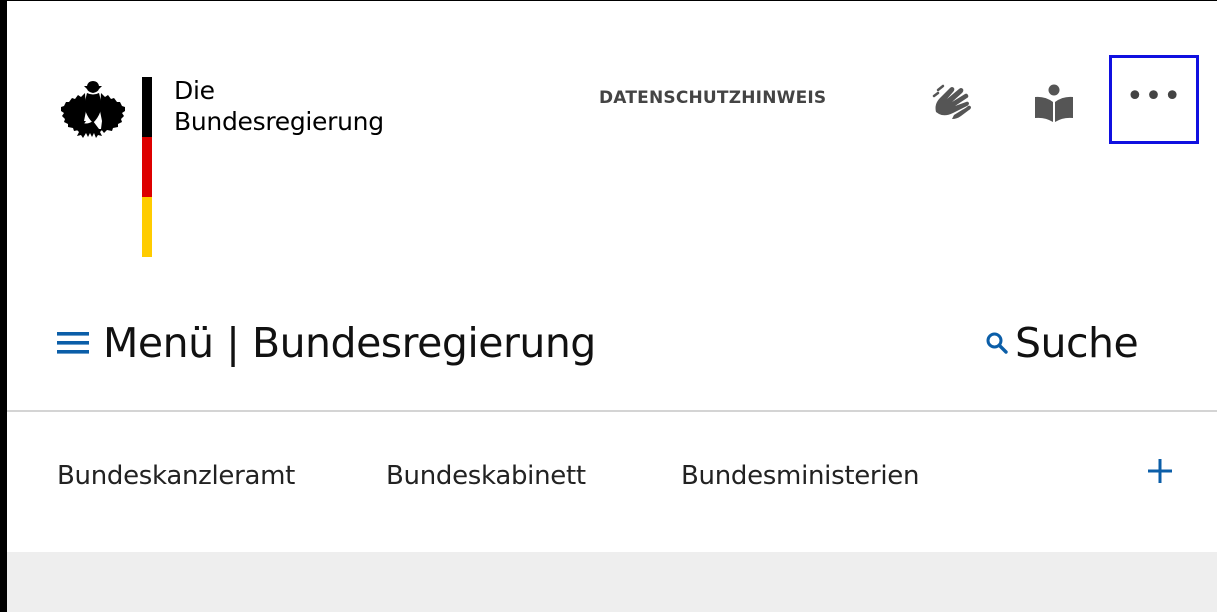 The image size is (1217, 612). I want to click on subnav-item-bundeskabinett: Bundeskabinett, so click(486, 476).